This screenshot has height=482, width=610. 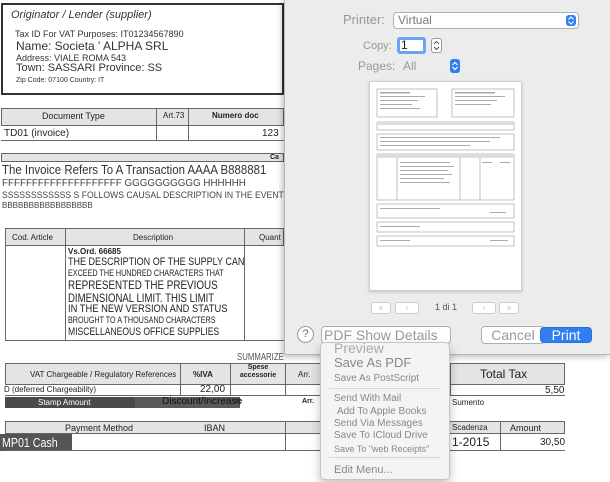 What do you see at coordinates (270, 133) in the screenshot?
I see `doc-num-value: 123` at bounding box center [270, 133].